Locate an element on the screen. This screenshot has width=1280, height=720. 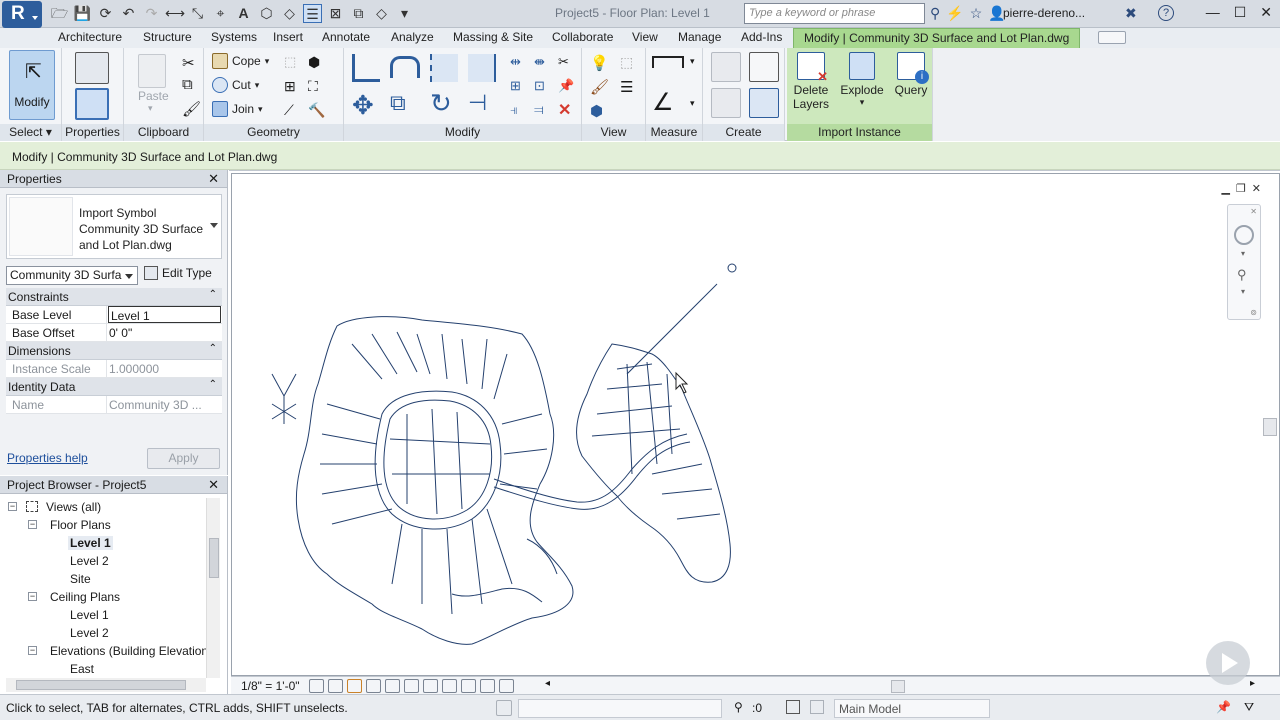
view-scale: 1/8" = 1'-0" is located at coordinates (270, 686).